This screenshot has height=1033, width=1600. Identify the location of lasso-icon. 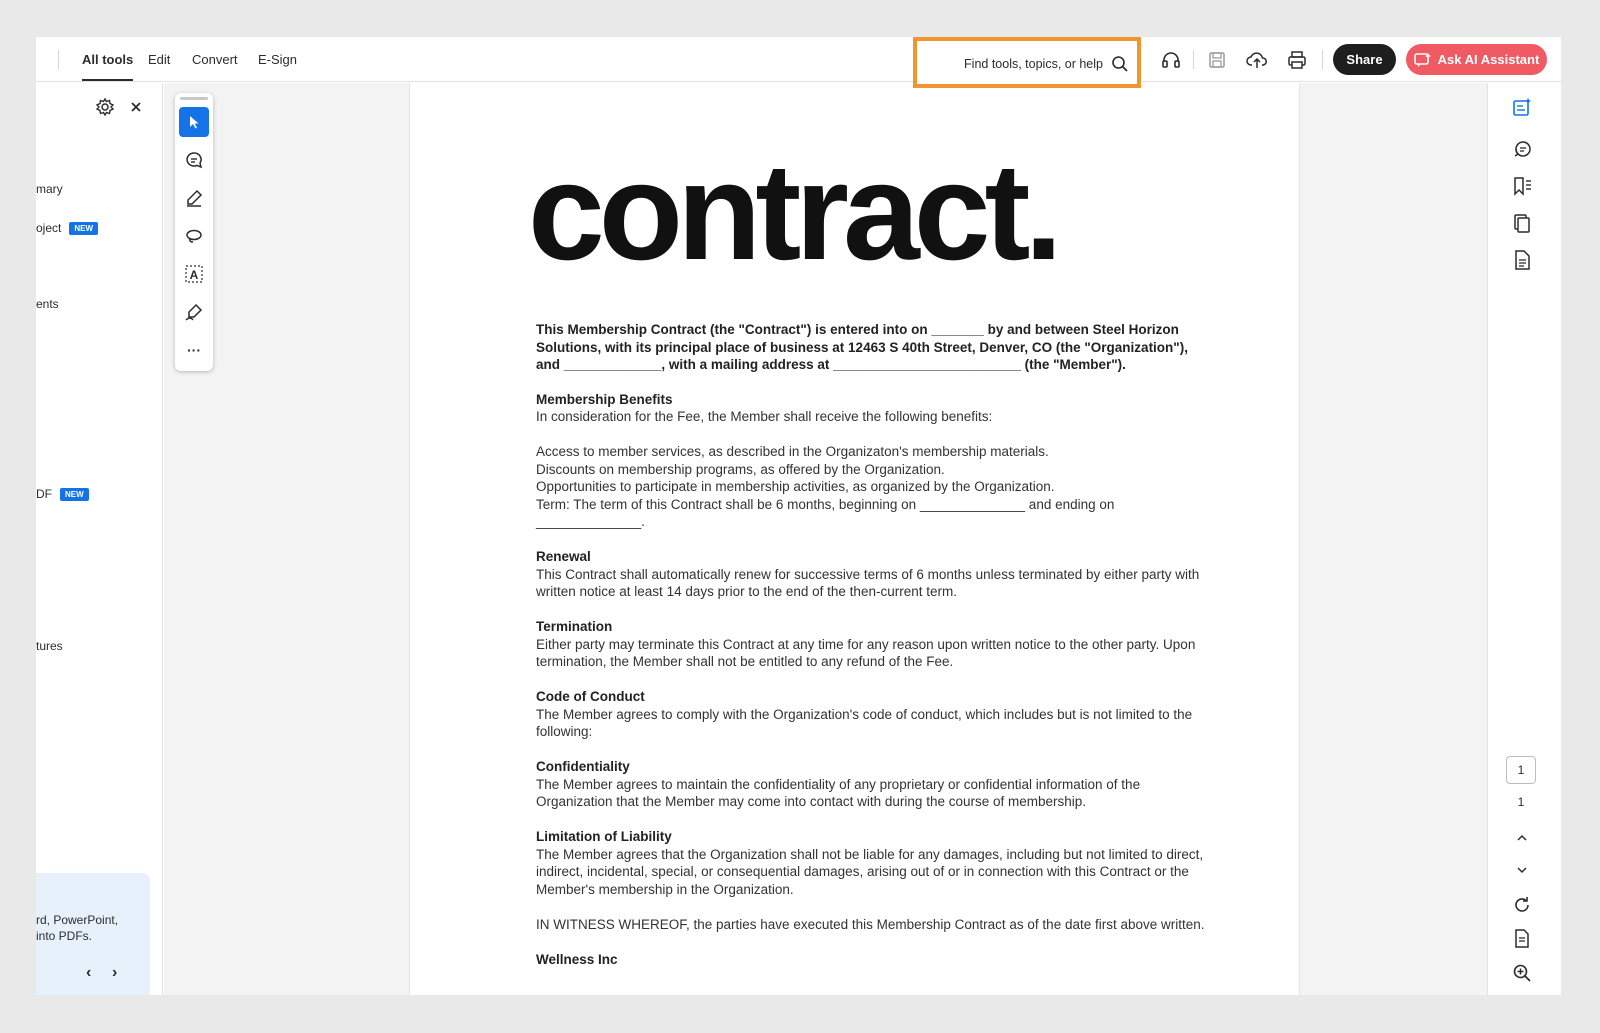
(194, 236).